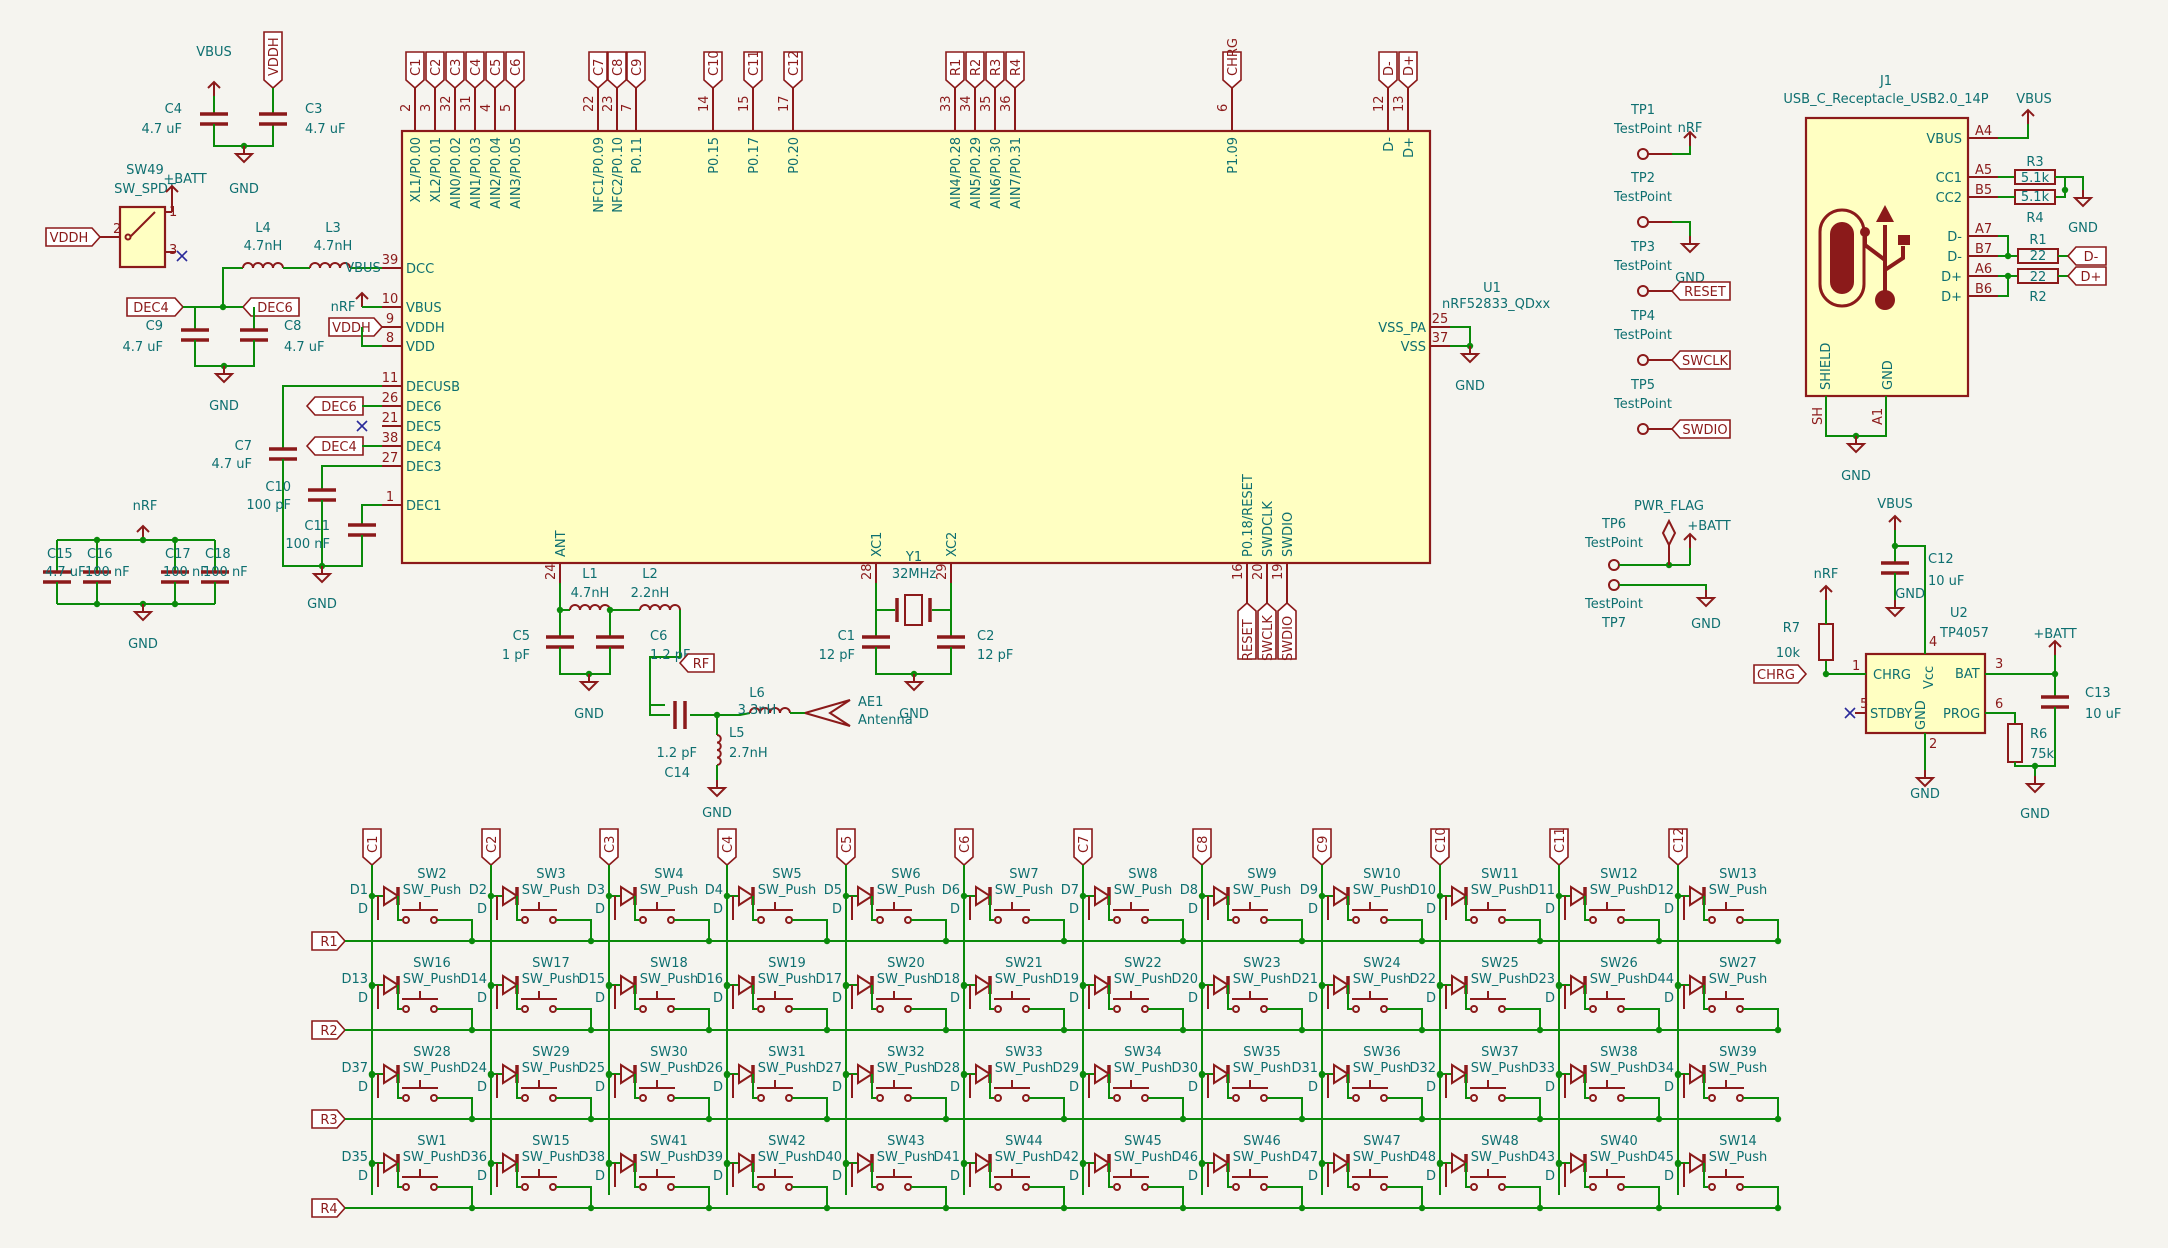 This screenshot has height=1248, width=2168. I want to click on label: SW8, so click(1142, 874).